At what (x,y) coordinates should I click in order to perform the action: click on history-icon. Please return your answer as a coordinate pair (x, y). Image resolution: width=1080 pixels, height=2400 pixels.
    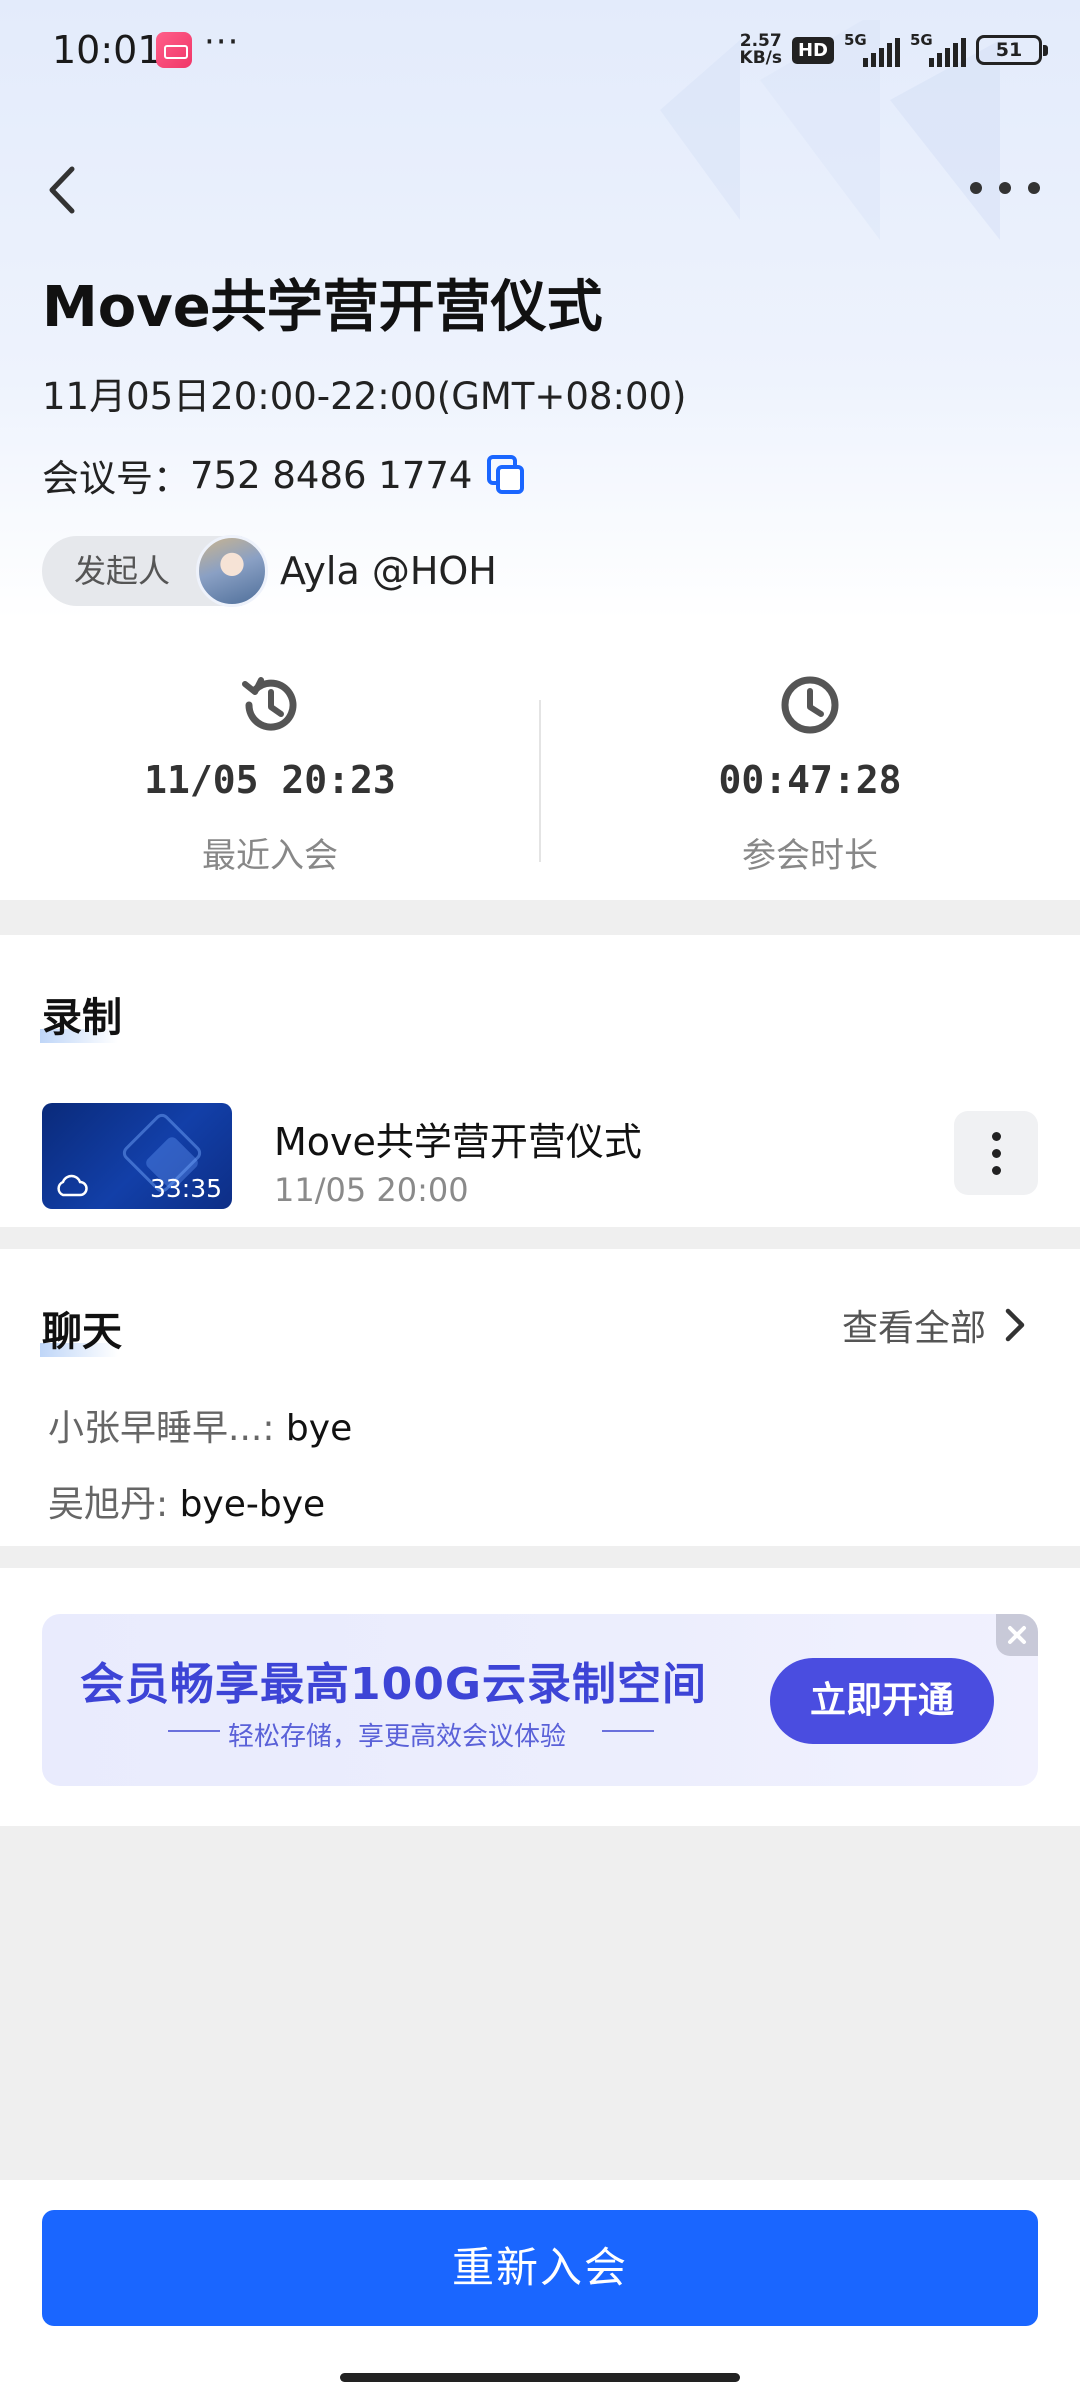
    Looking at the image, I should click on (269, 704).